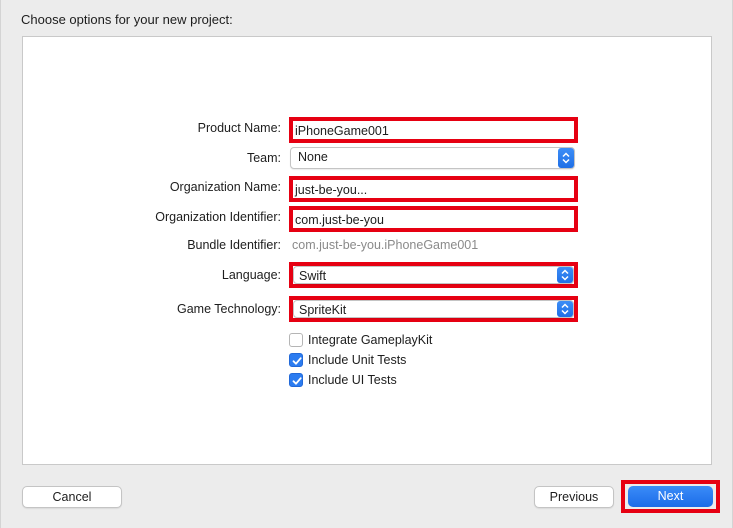 The image size is (733, 528). Describe the element at coordinates (251, 275) in the screenshot. I see `language-label: Language:` at that location.